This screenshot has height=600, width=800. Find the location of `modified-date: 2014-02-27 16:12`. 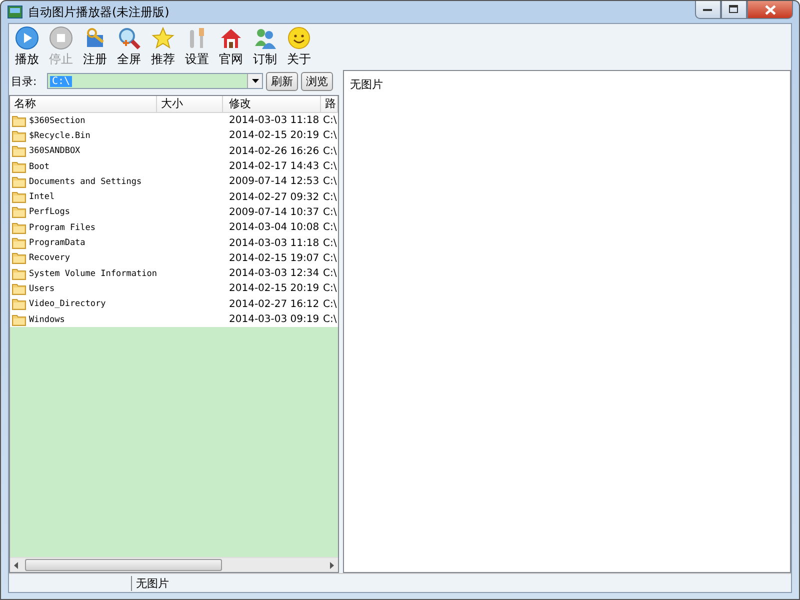

modified-date: 2014-02-27 16:12 is located at coordinates (274, 304).